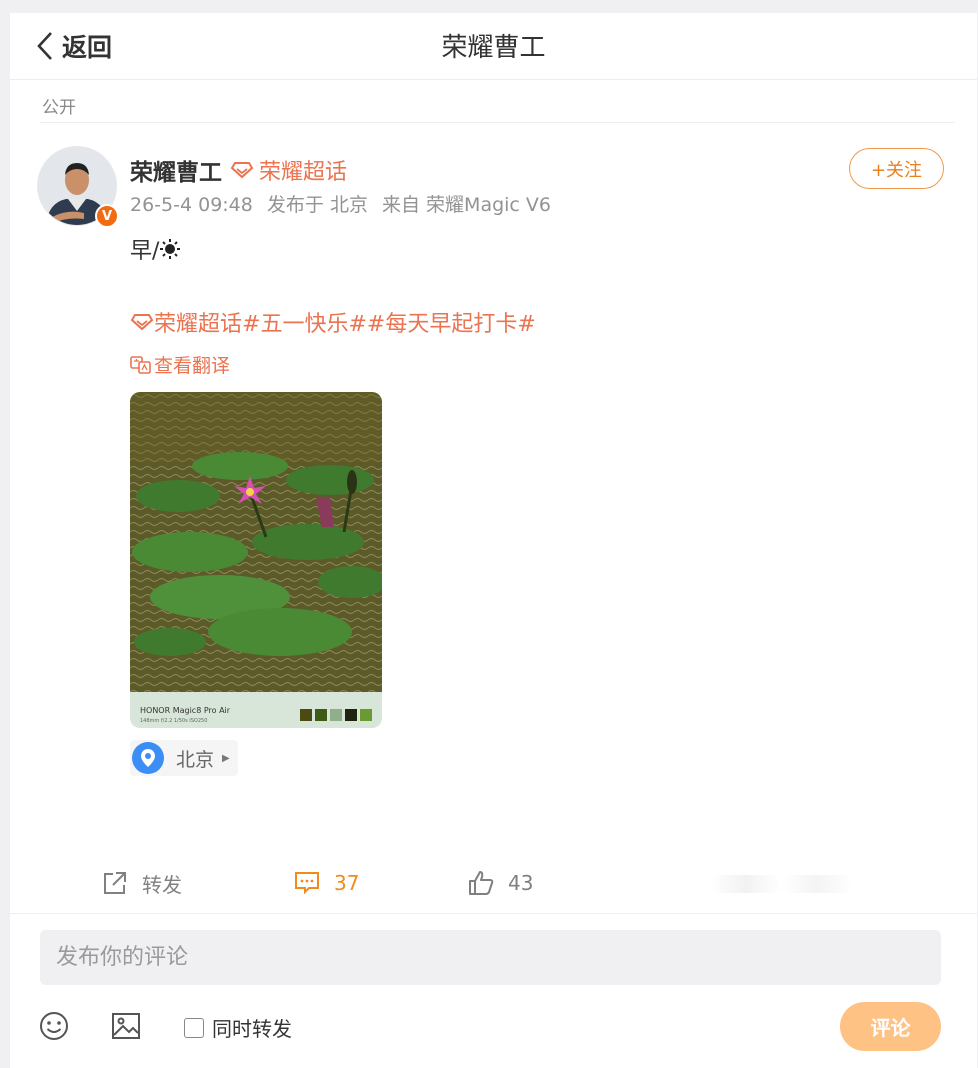  What do you see at coordinates (59, 108) in the screenshot?
I see `visibility-label: 公开` at bounding box center [59, 108].